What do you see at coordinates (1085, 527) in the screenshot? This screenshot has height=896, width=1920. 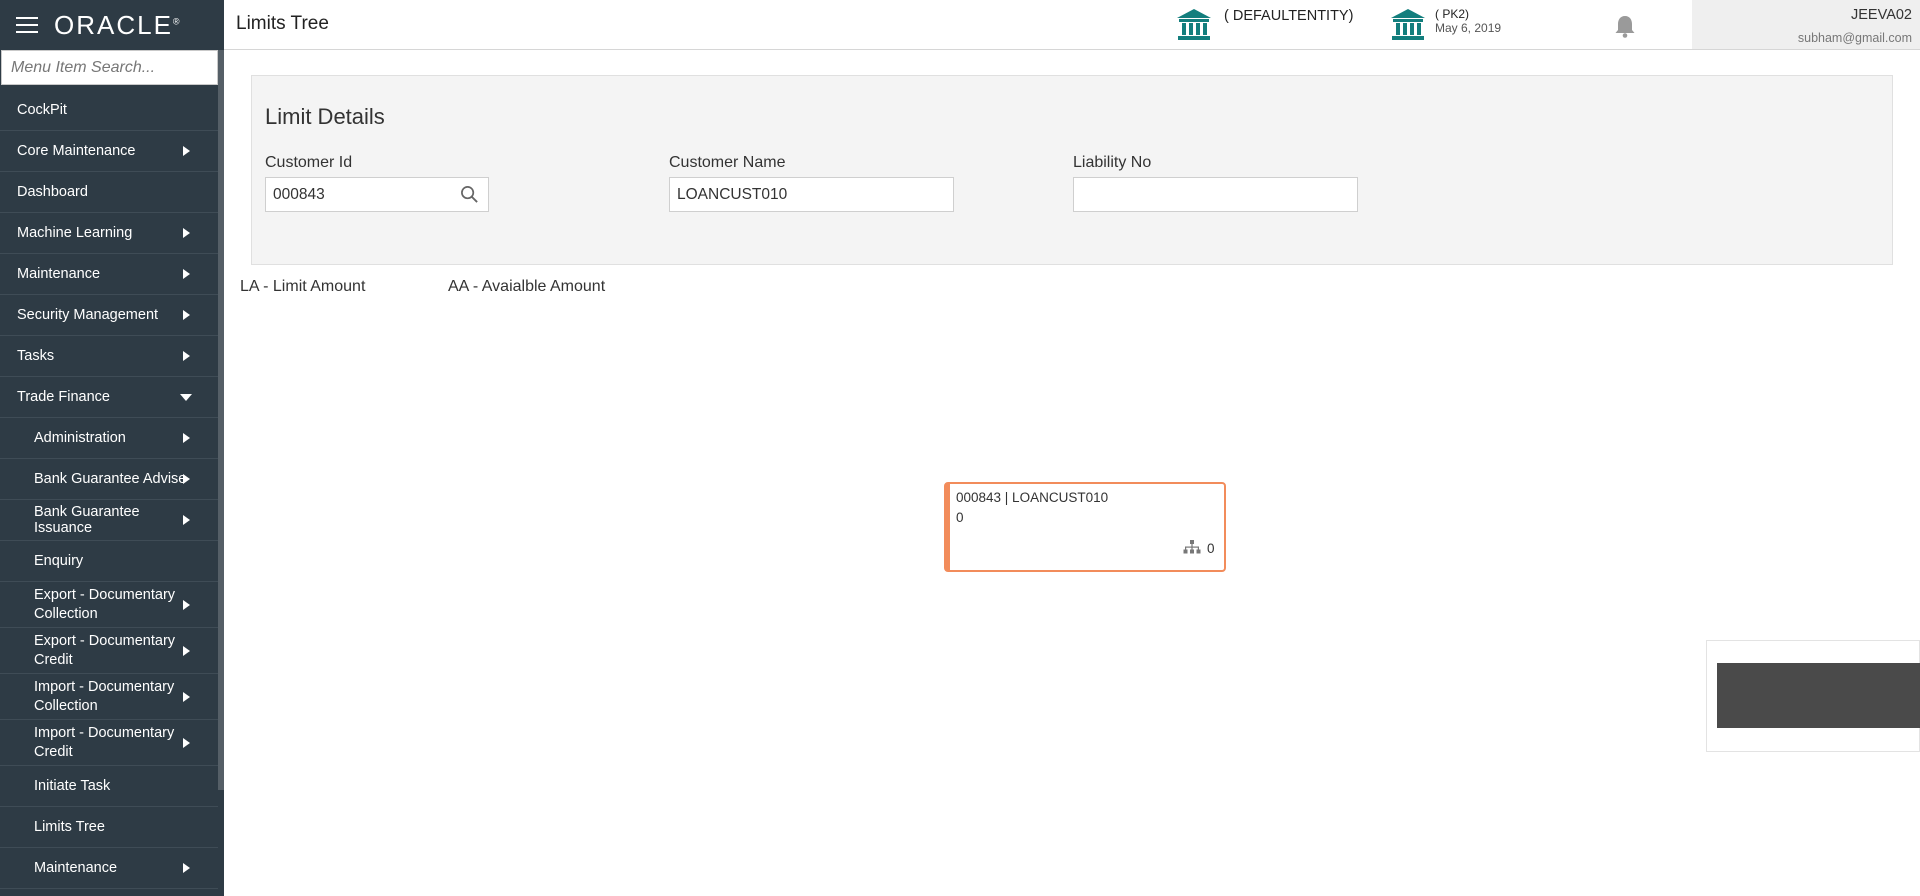 I see `limit-tree-node: 000843 | LOANCUST010 0 0` at bounding box center [1085, 527].